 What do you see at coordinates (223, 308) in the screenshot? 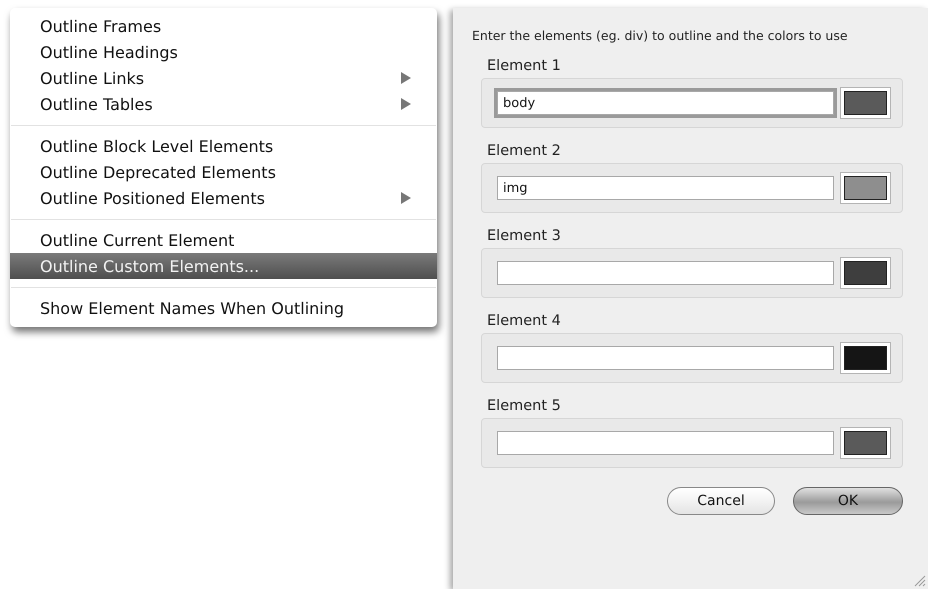
I see `menu-item: Show Element Names When Outlining` at bounding box center [223, 308].